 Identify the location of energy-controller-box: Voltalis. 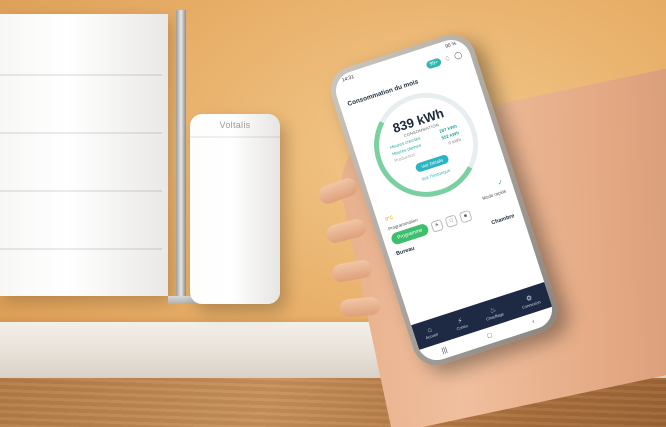
(235, 209).